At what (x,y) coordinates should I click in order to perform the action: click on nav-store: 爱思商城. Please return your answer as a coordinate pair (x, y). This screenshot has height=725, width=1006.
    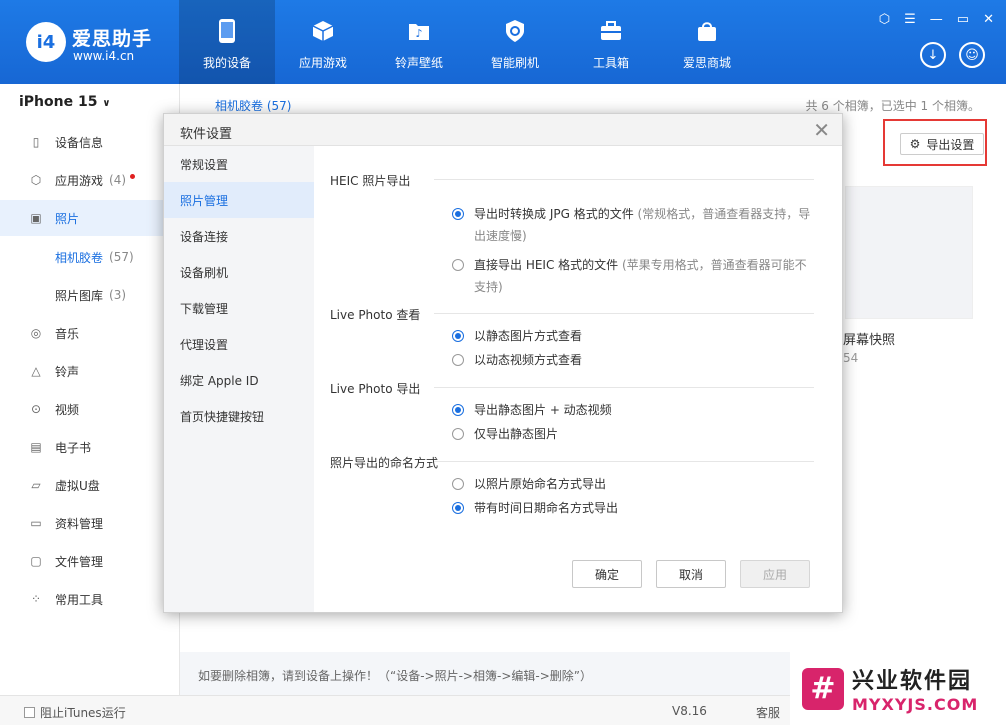
    Looking at the image, I should click on (707, 42).